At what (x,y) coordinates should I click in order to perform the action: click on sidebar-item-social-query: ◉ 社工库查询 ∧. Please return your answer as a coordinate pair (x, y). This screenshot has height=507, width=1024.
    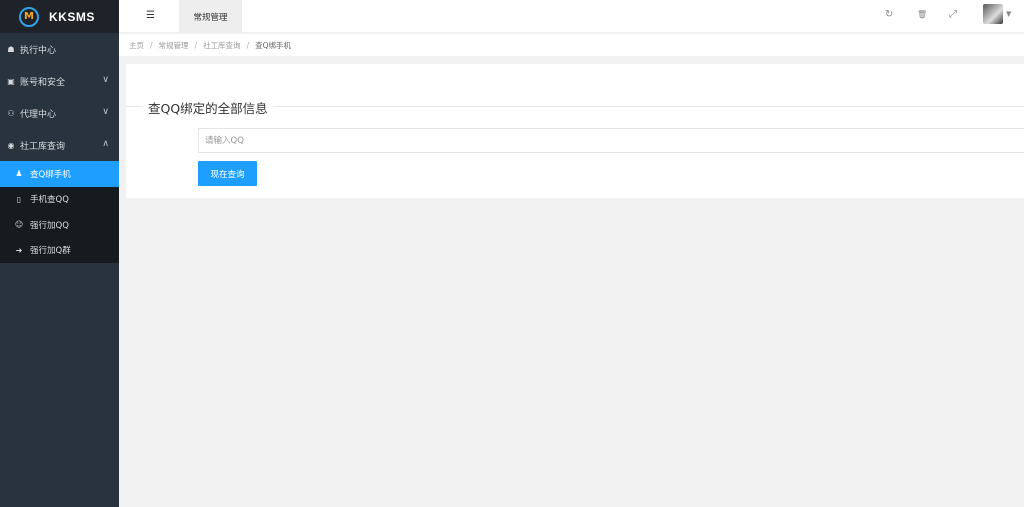
    Looking at the image, I should click on (59, 145).